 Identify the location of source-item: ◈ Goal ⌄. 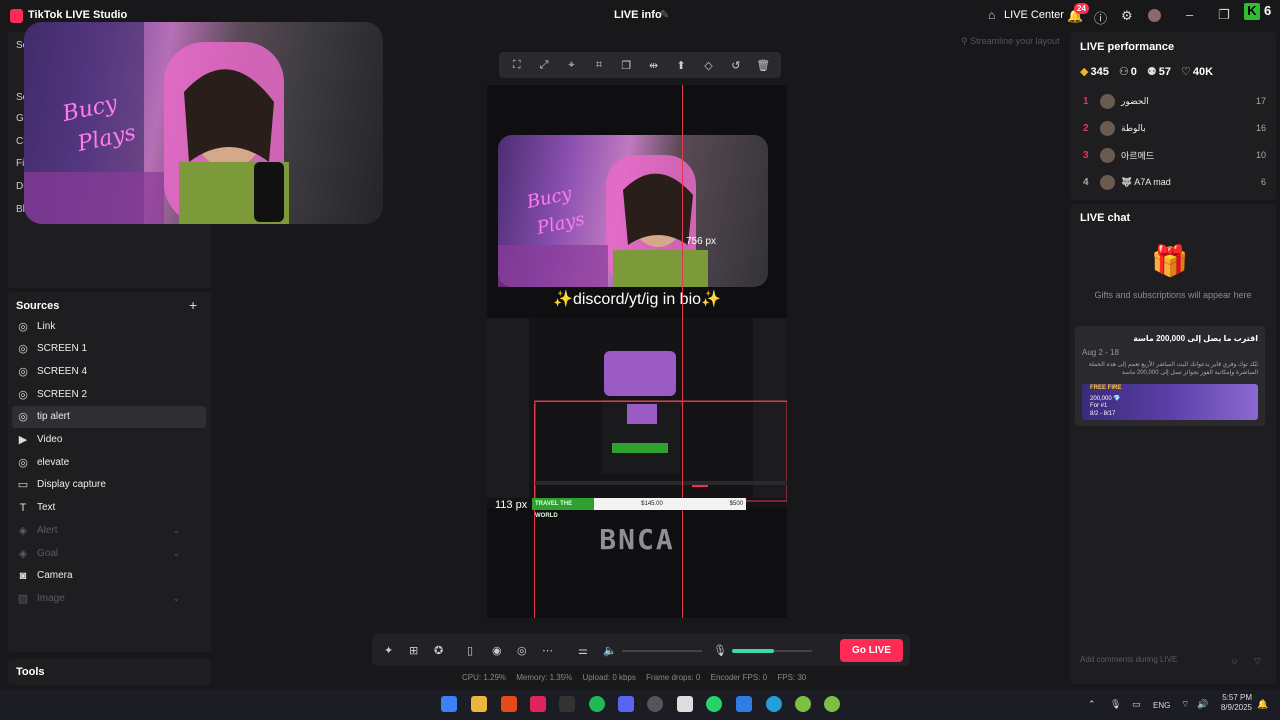
(109, 553).